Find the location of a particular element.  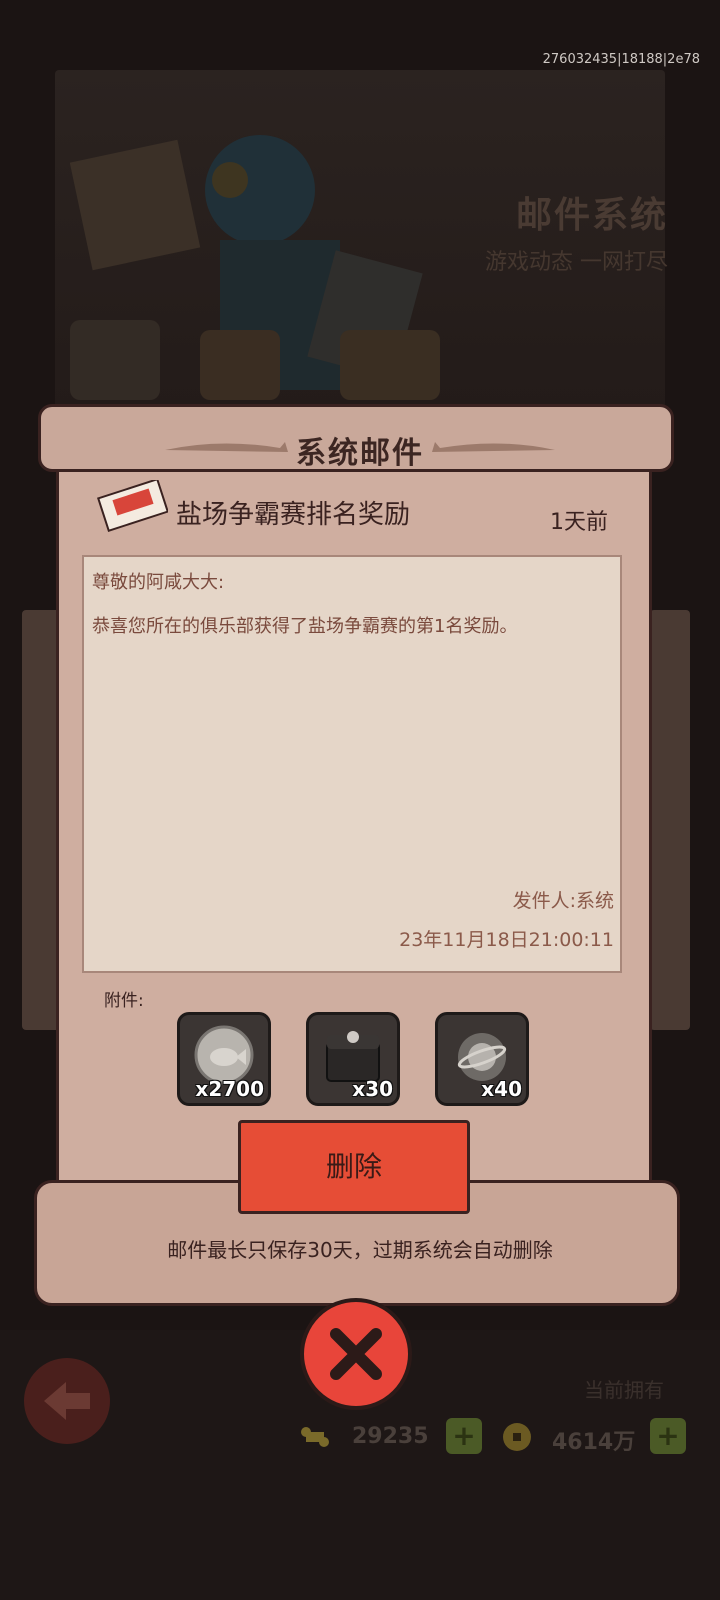

mail-subject: 盐场争霸赛排名奖励 is located at coordinates (293, 515).